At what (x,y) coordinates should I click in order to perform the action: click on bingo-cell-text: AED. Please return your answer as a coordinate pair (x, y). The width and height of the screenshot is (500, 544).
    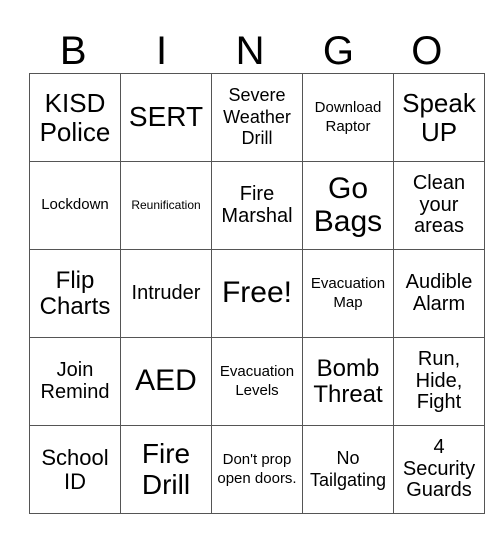
    Looking at the image, I should click on (166, 381).